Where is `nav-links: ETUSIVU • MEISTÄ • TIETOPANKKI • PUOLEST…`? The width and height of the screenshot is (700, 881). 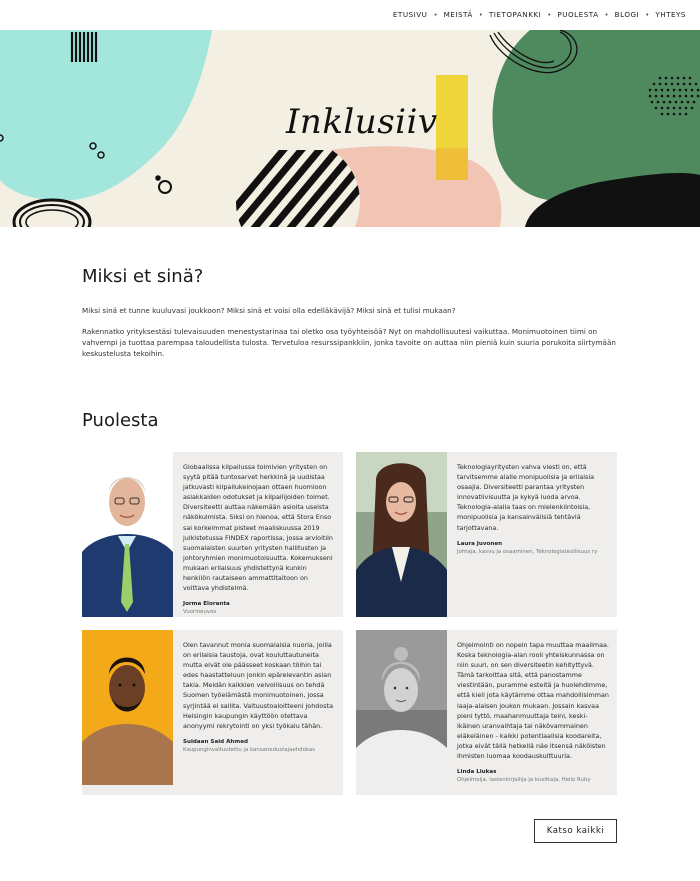 nav-links: ETUSIVU • MEISTÄ • TIETOPANKKI • PUOLEST… is located at coordinates (539, 14).